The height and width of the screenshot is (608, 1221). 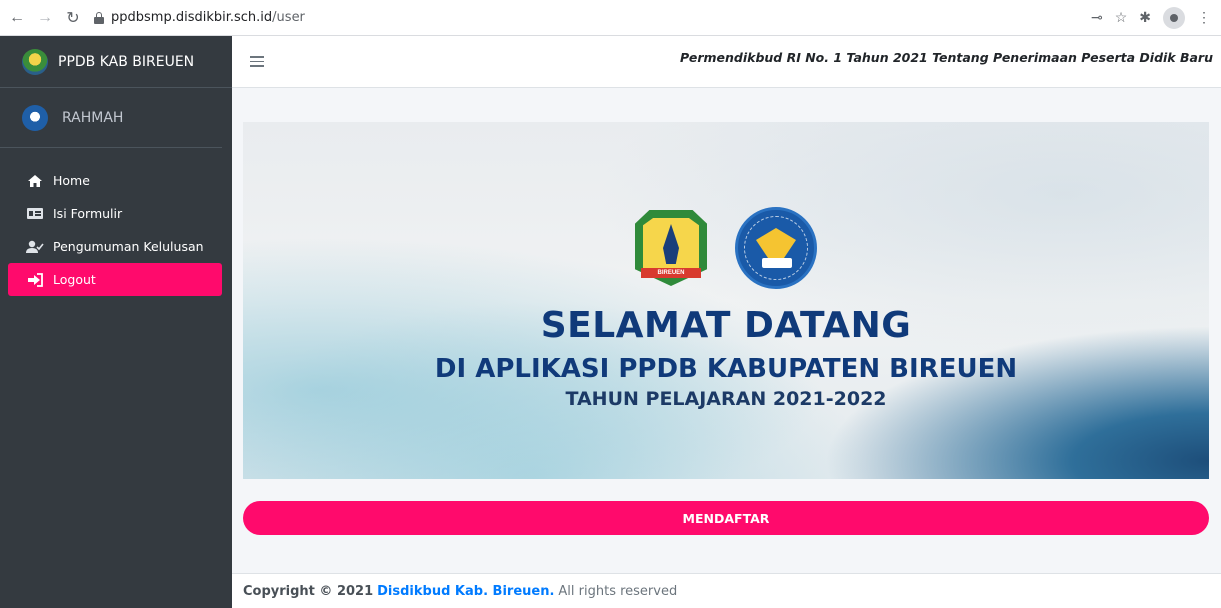 I want to click on url-path: /user, so click(x=288, y=17).